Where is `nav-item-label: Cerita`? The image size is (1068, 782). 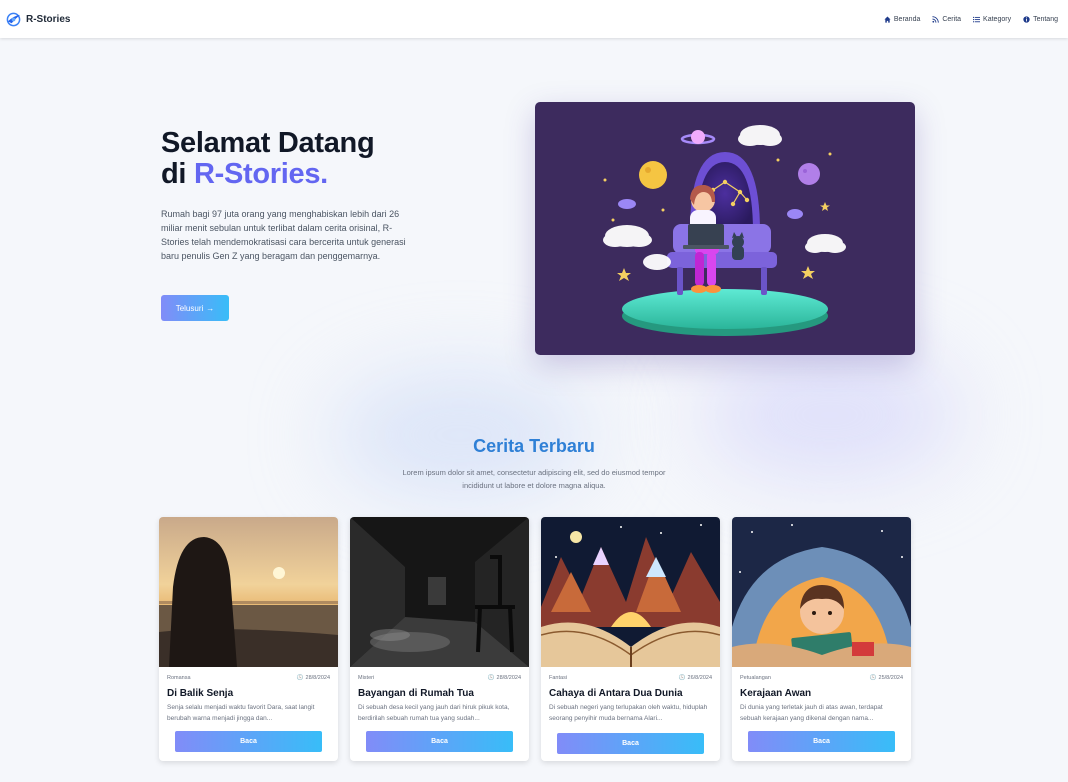
nav-item-label: Cerita is located at coordinates (952, 19).